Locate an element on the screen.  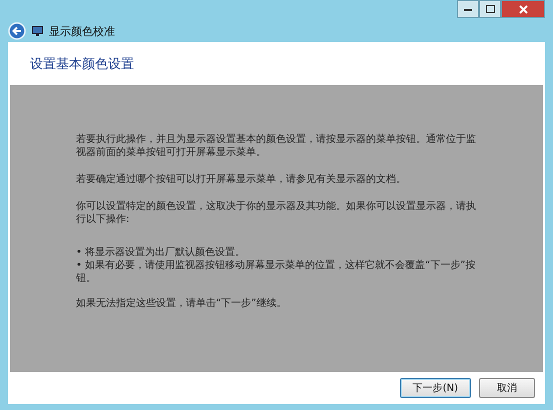
cancel-button: 取消 is located at coordinates (507, 388).